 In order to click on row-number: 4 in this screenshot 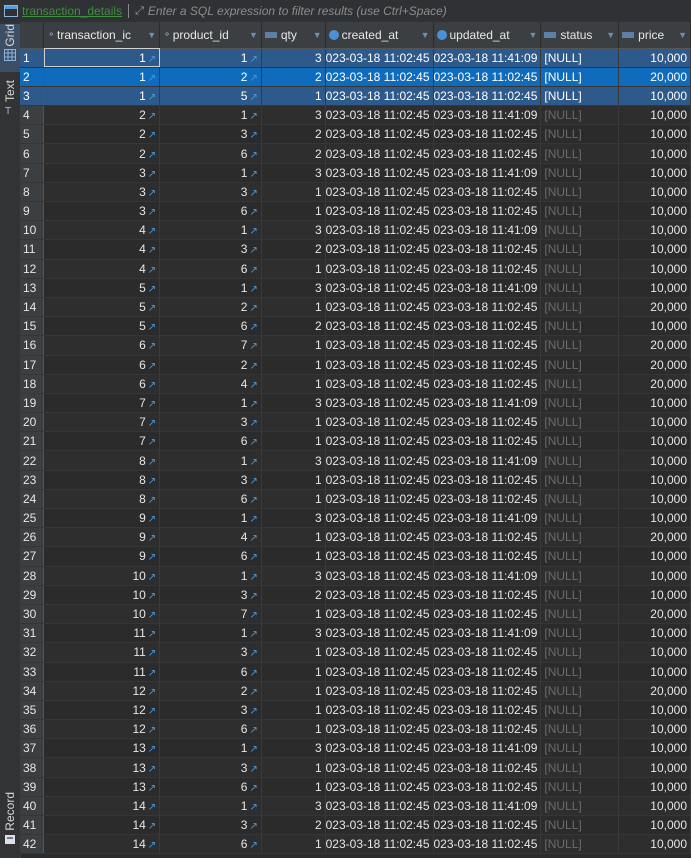, I will do `click(32, 115)`.